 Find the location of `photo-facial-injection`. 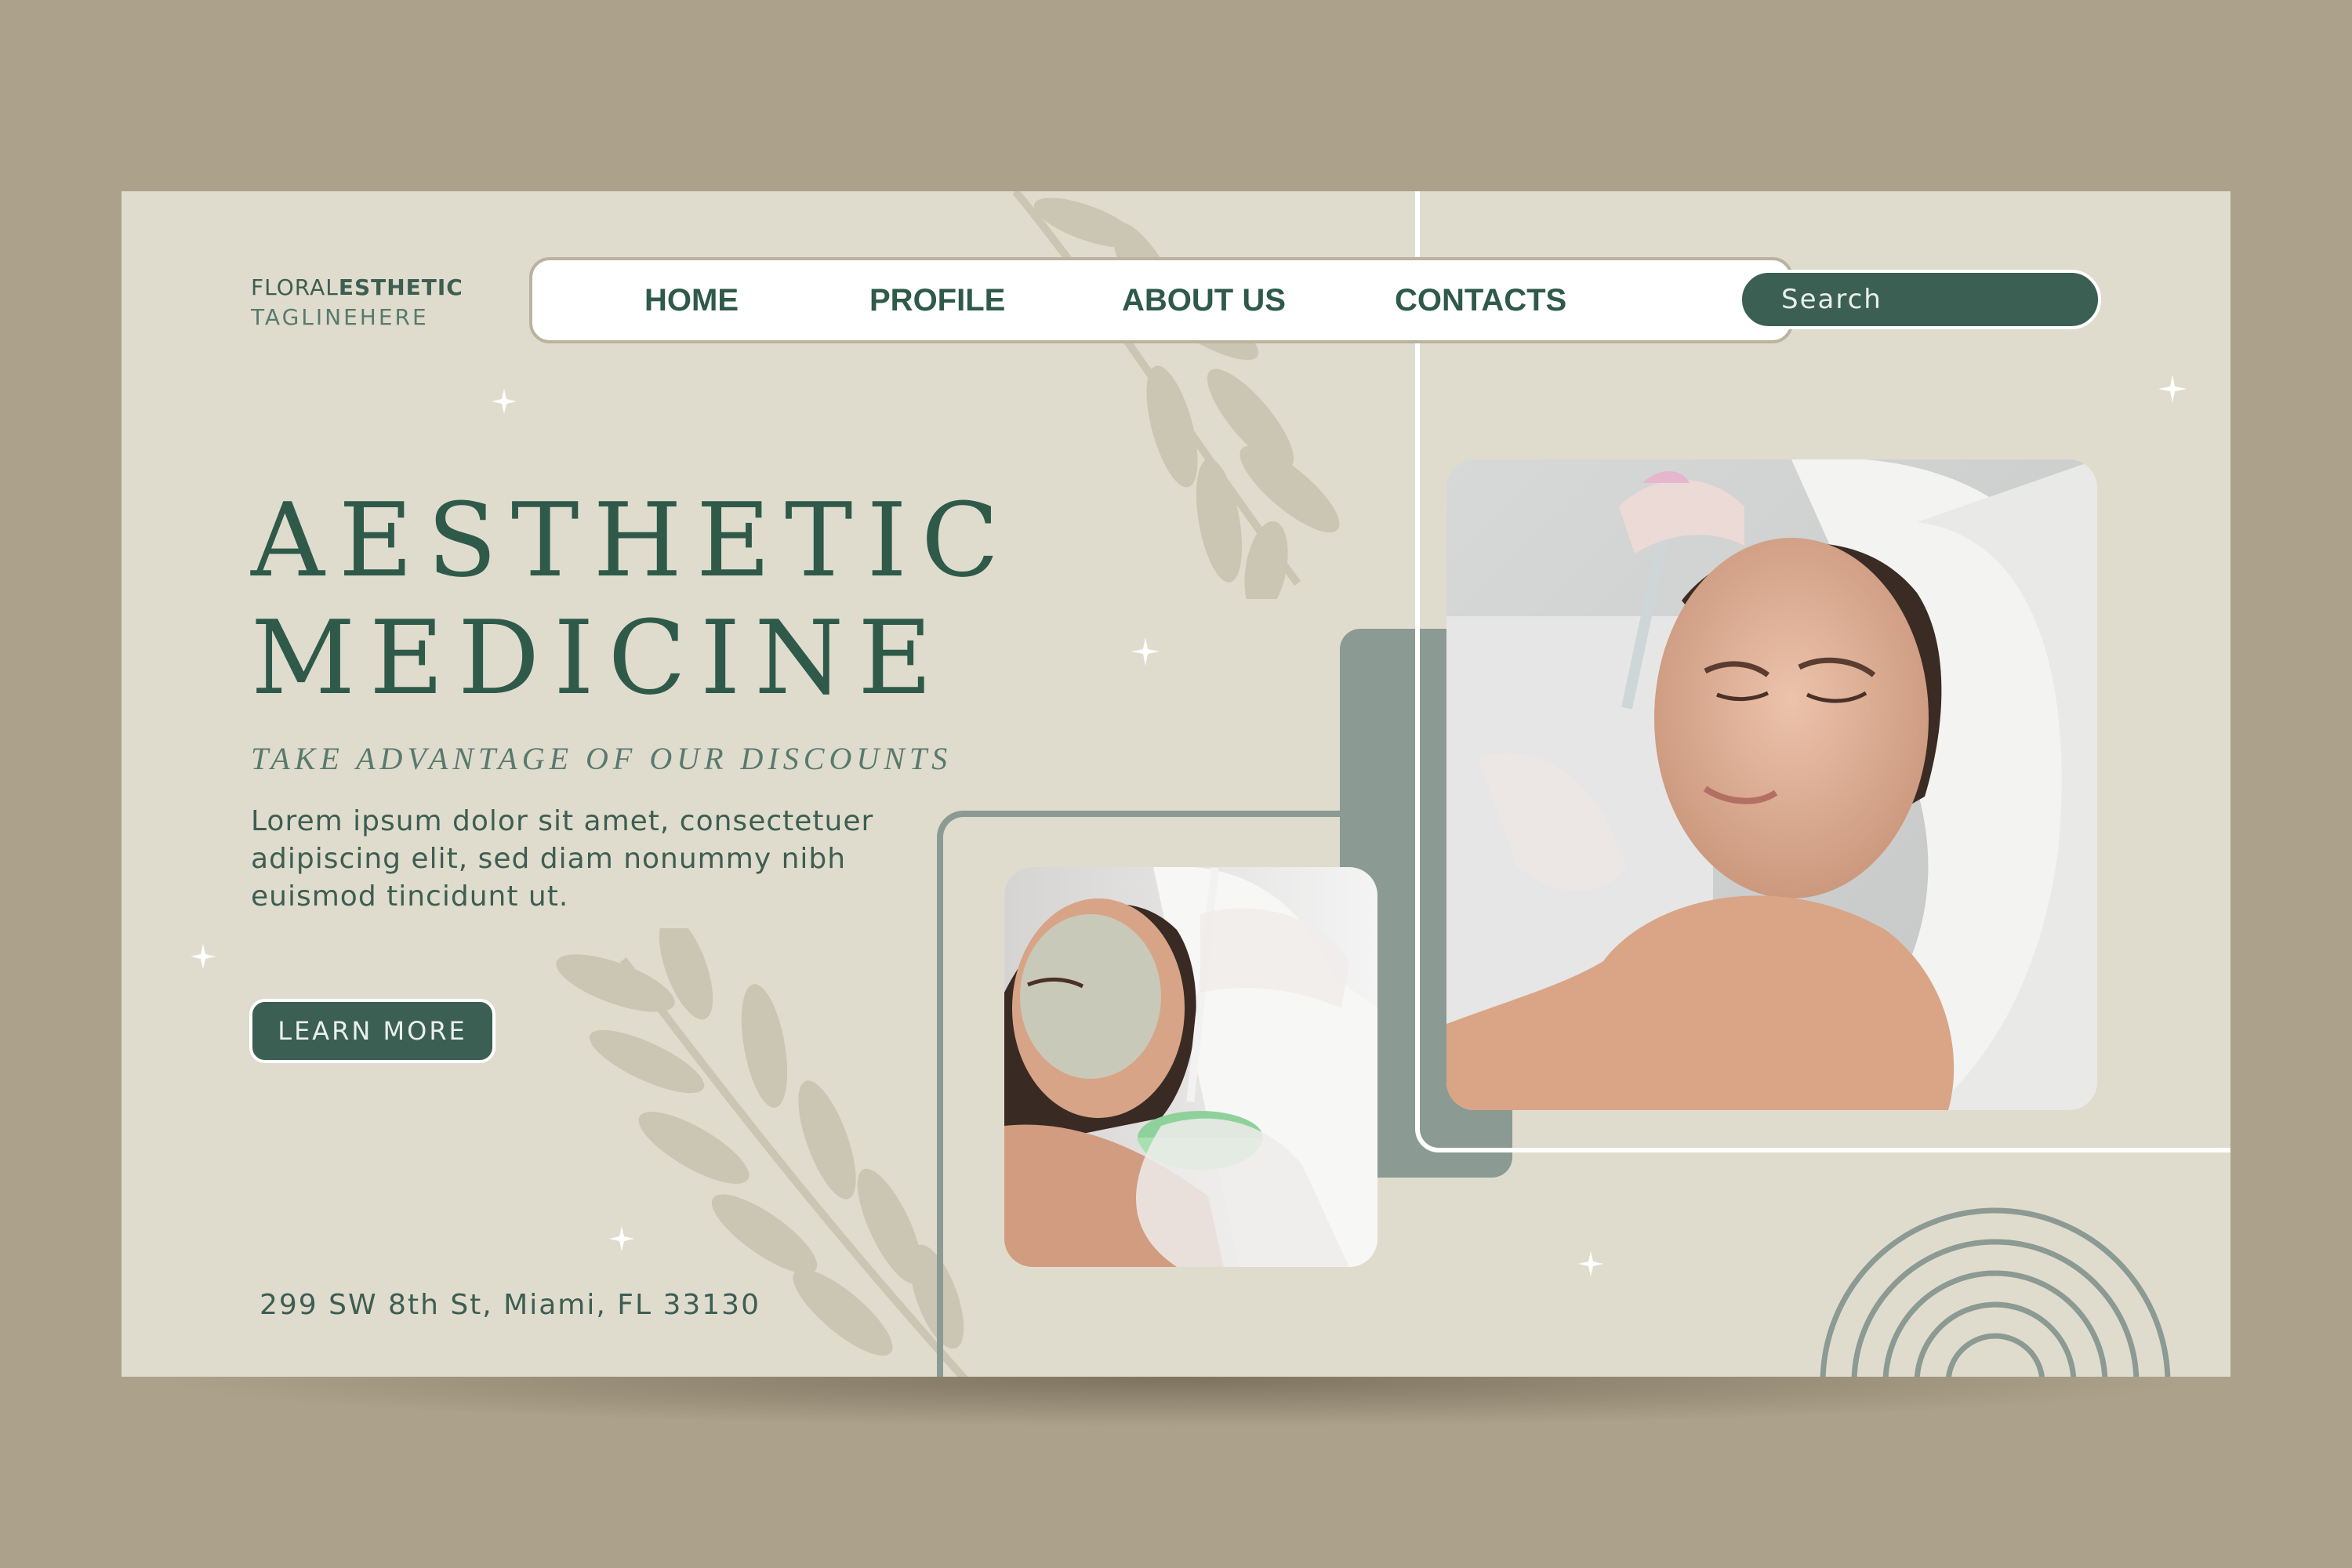

photo-facial-injection is located at coordinates (1771, 784).